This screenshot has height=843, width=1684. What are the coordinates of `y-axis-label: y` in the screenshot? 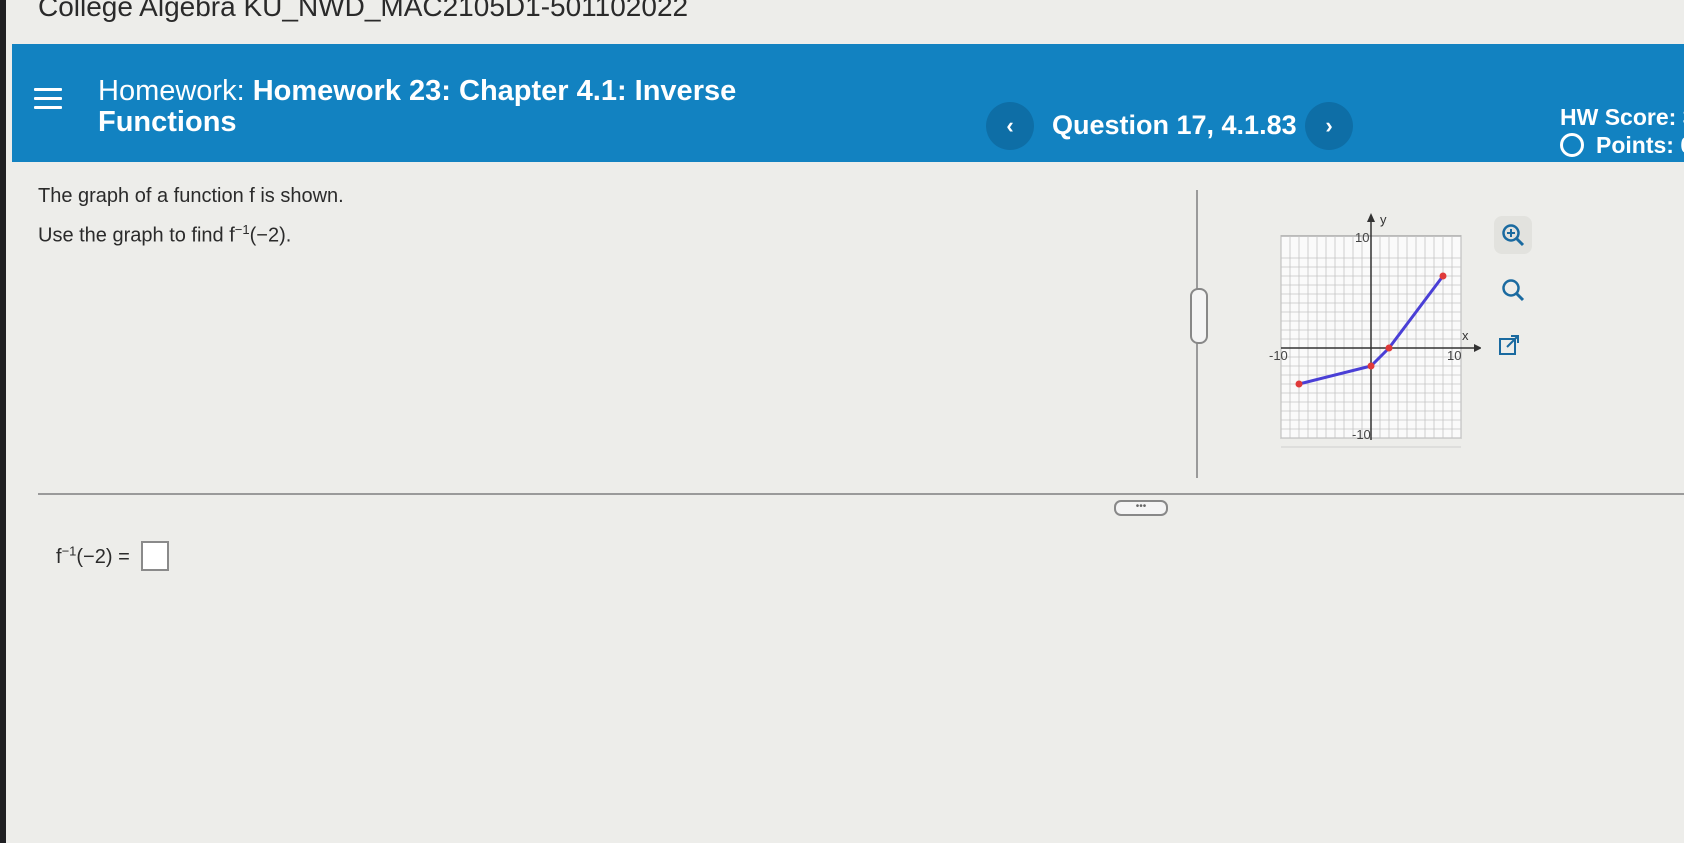 It's located at (1383, 219).